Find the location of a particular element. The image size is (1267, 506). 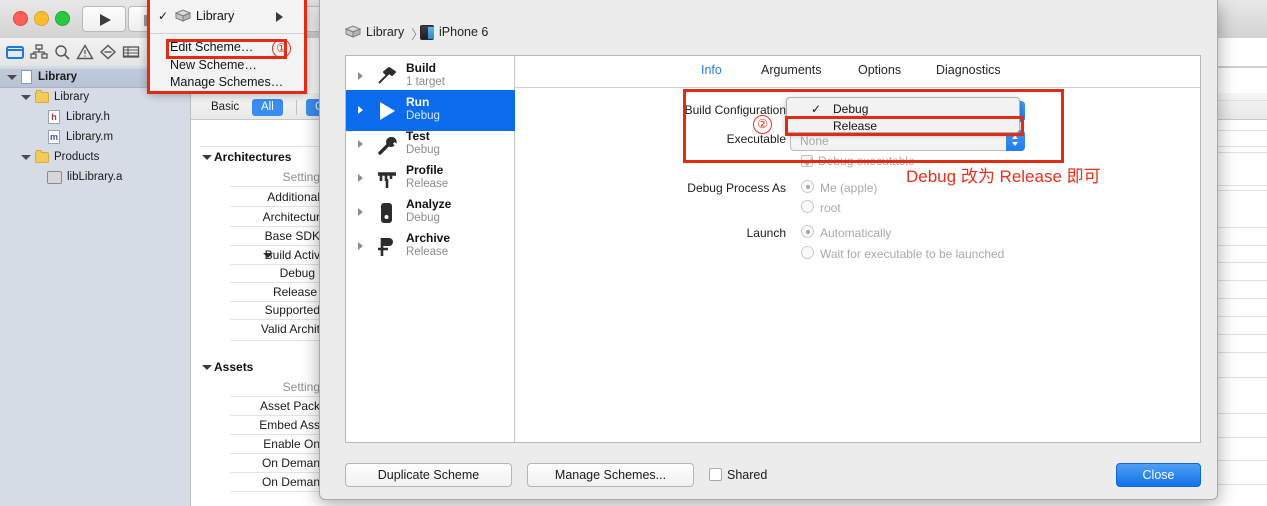

navigator-row-library-h: h Library.h is located at coordinates (95, 117).